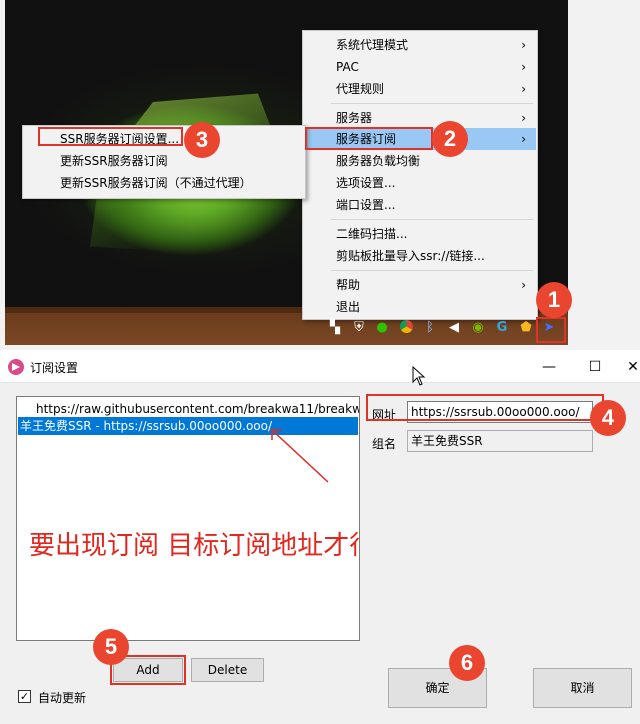 The width and height of the screenshot is (640, 724). What do you see at coordinates (554, 300) in the screenshot?
I see `step-badge-1: 1` at bounding box center [554, 300].